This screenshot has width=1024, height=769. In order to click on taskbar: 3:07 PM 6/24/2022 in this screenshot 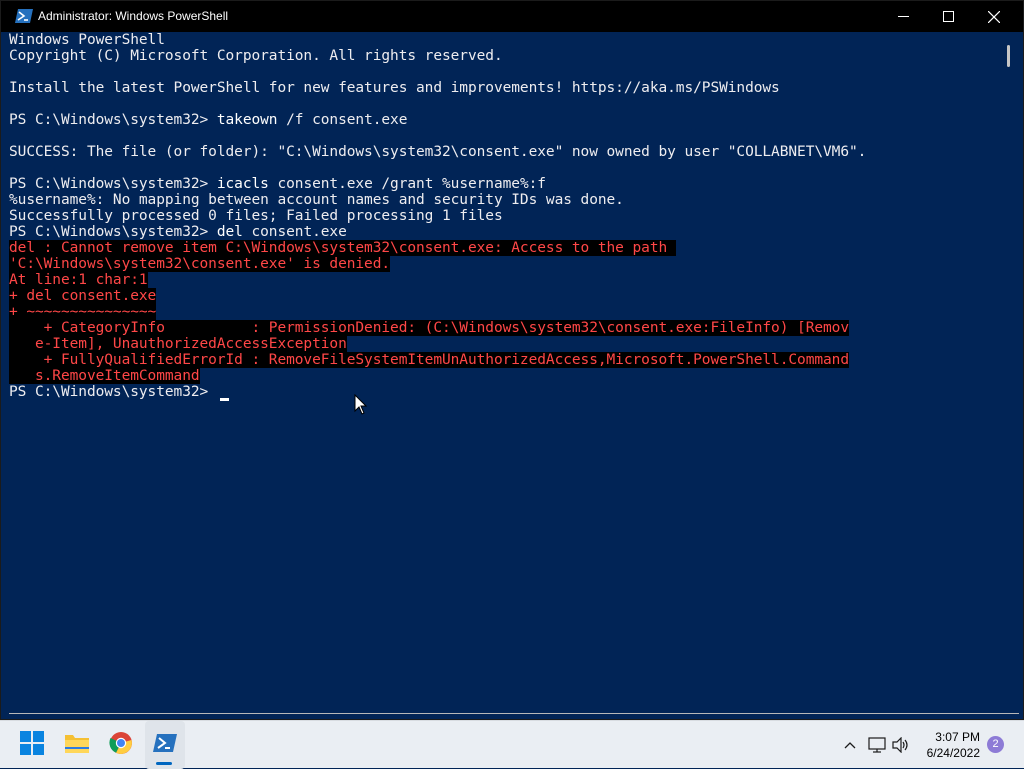, I will do `click(512, 744)`.